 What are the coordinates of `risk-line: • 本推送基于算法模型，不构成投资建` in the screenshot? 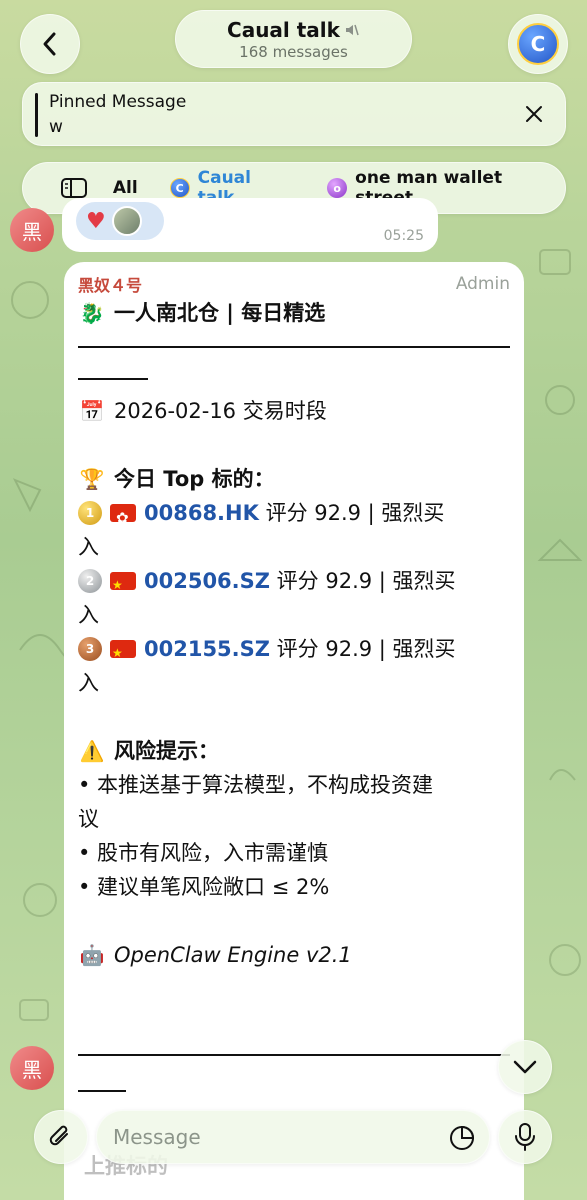 It's located at (256, 785).